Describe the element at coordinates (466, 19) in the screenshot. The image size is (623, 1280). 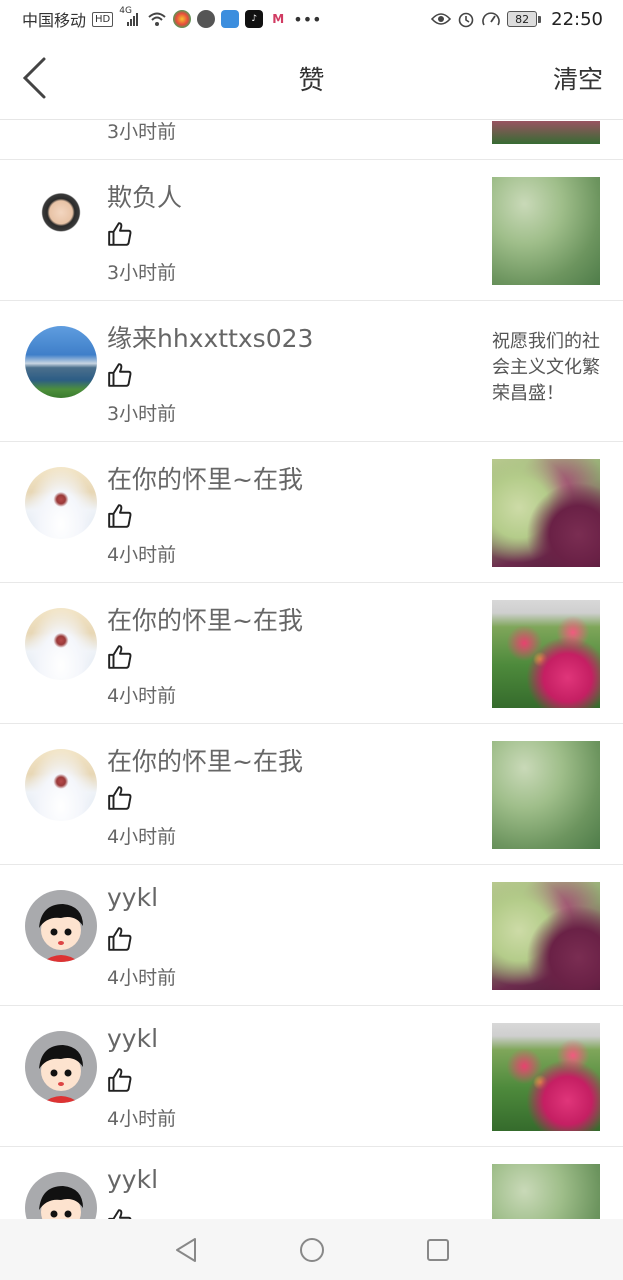
I see `alarm-icon` at that location.